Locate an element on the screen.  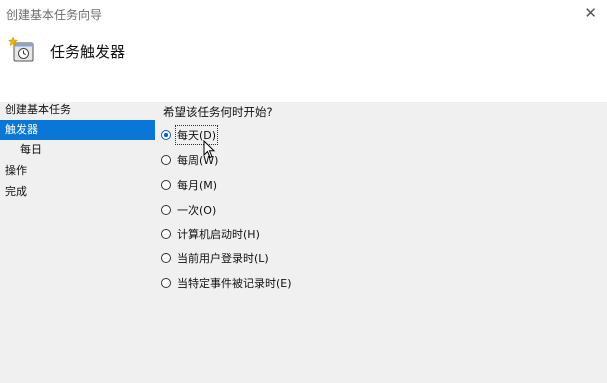
sidebar-item-create-basic-task: 创建基本任务 is located at coordinates (77, 110).